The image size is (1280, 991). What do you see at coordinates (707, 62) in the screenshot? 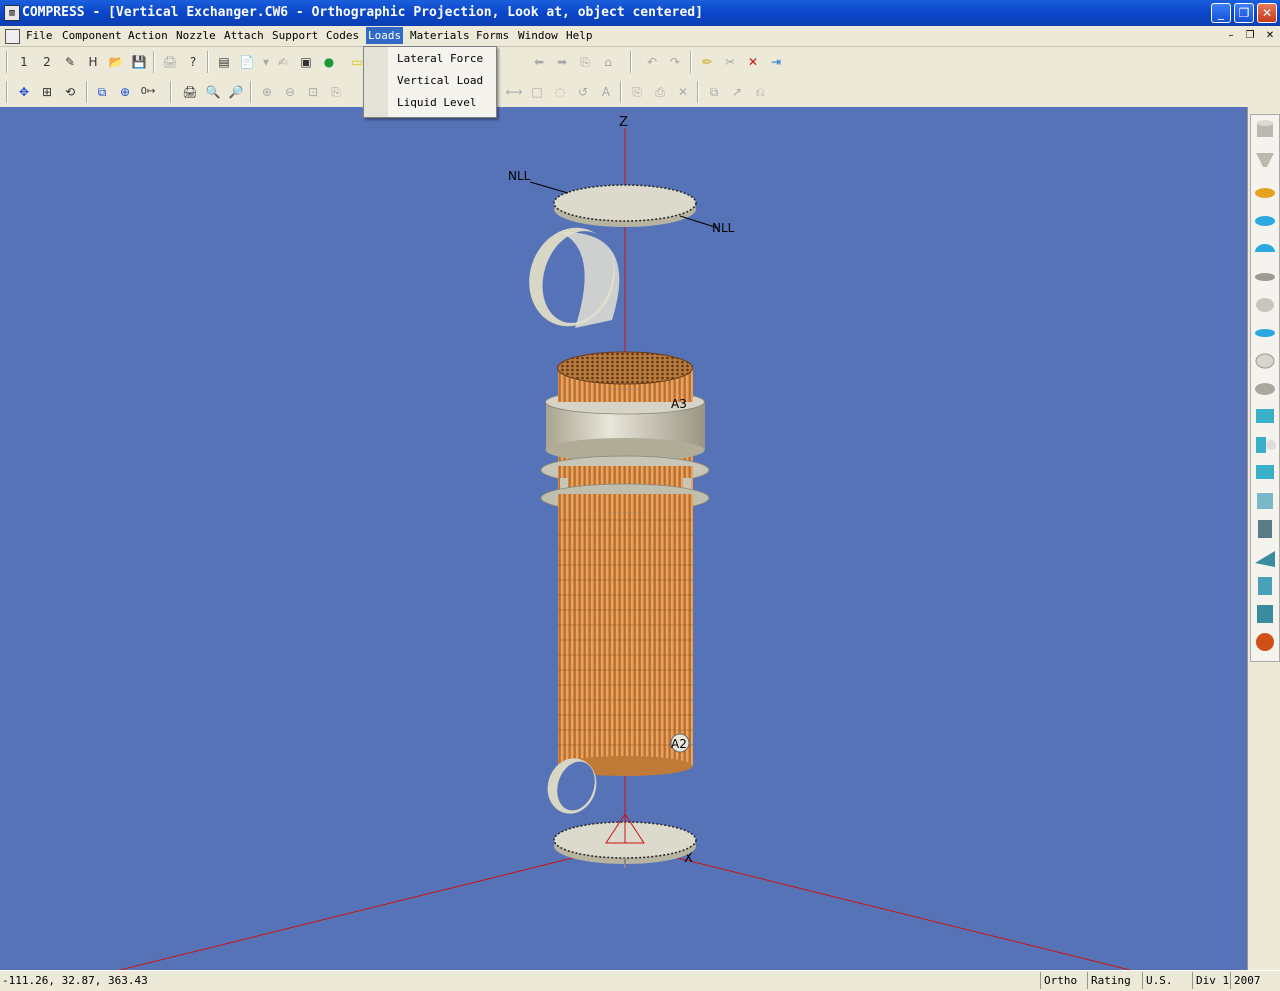
I see `draw-button: ✏` at bounding box center [707, 62].